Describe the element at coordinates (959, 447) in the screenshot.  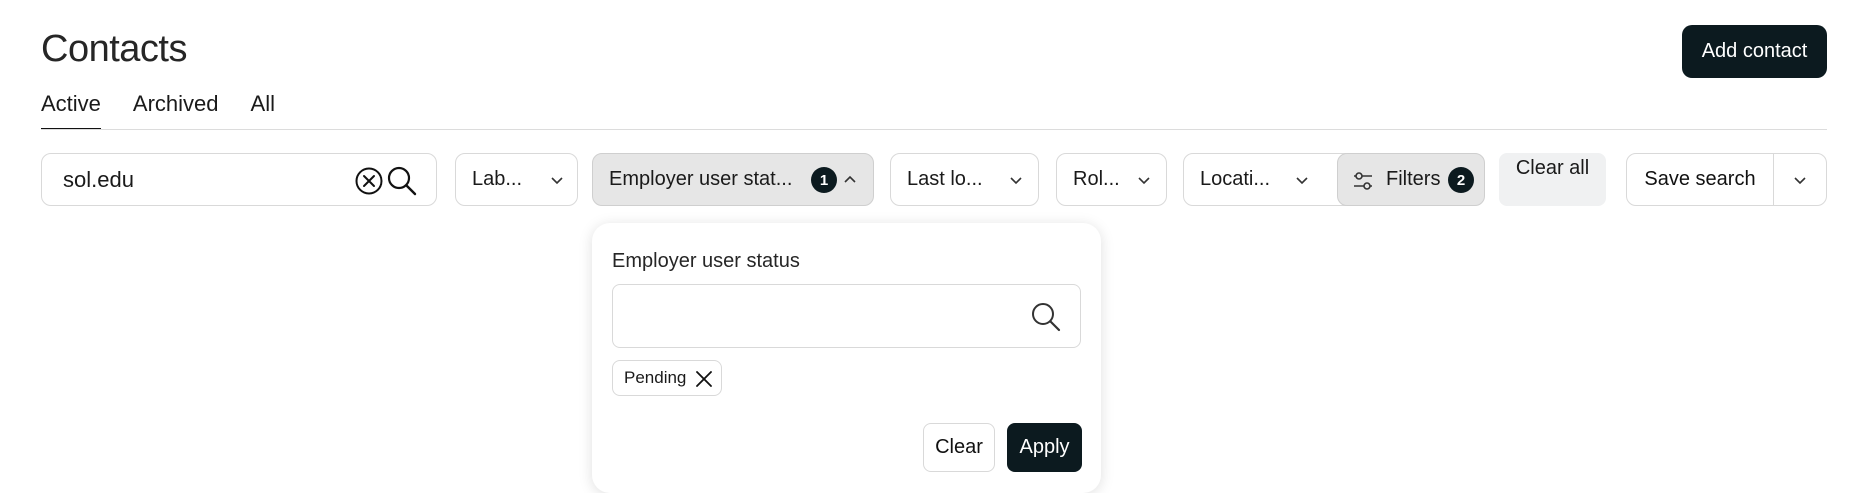
I see `popover-clear-button: Clear` at that location.